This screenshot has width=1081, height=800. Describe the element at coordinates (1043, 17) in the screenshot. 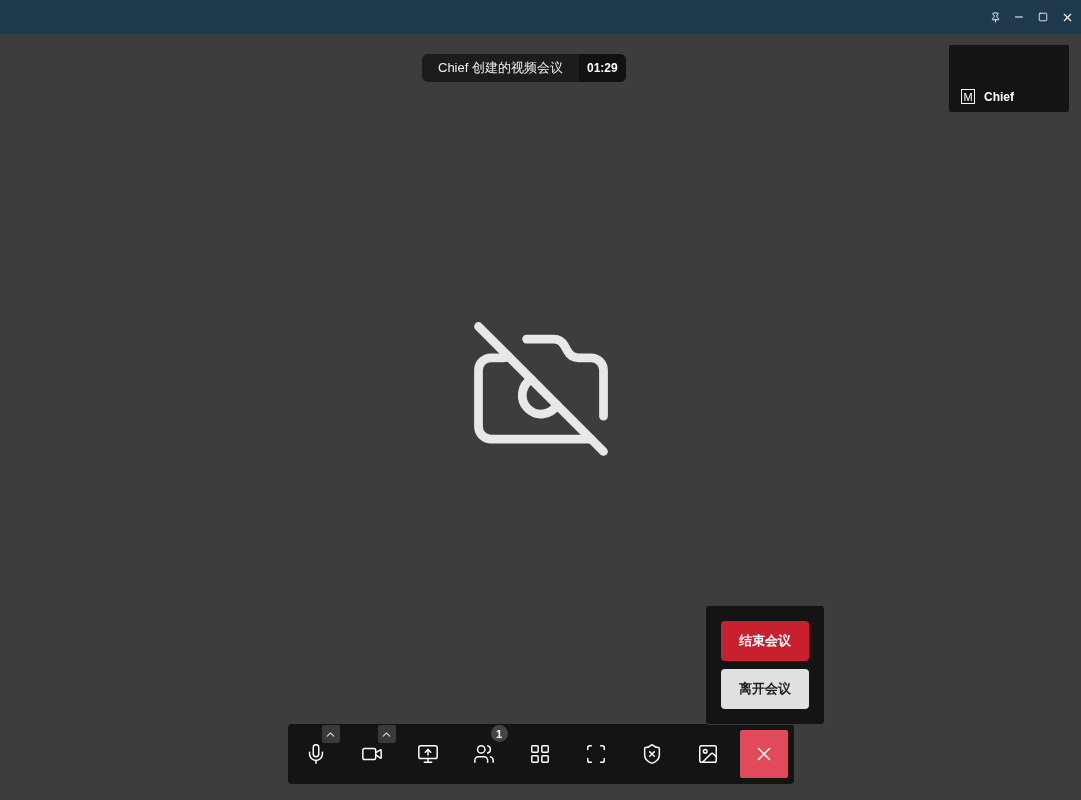

I see `maximize-icon` at that location.